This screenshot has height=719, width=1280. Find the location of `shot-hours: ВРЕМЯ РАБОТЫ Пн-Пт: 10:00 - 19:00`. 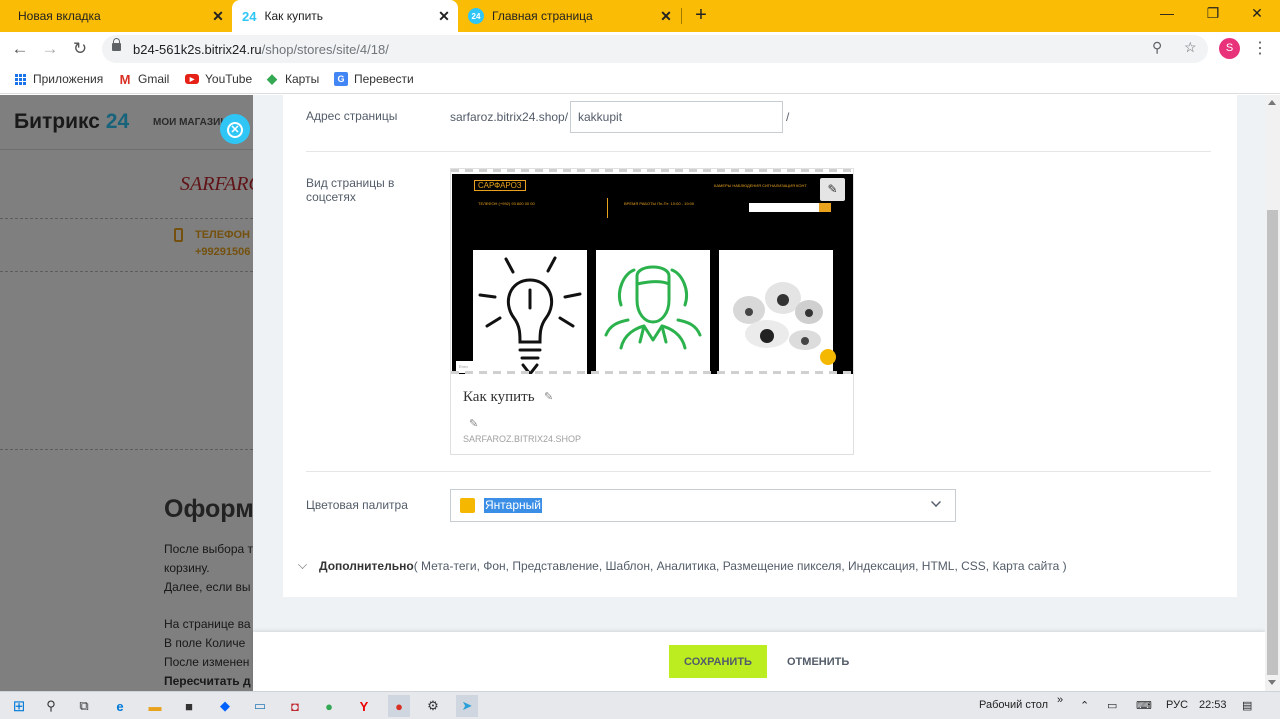

shot-hours: ВРЕМЯ РАБОТЫ Пн-Пт: 10:00 - 19:00 is located at coordinates (659, 203).